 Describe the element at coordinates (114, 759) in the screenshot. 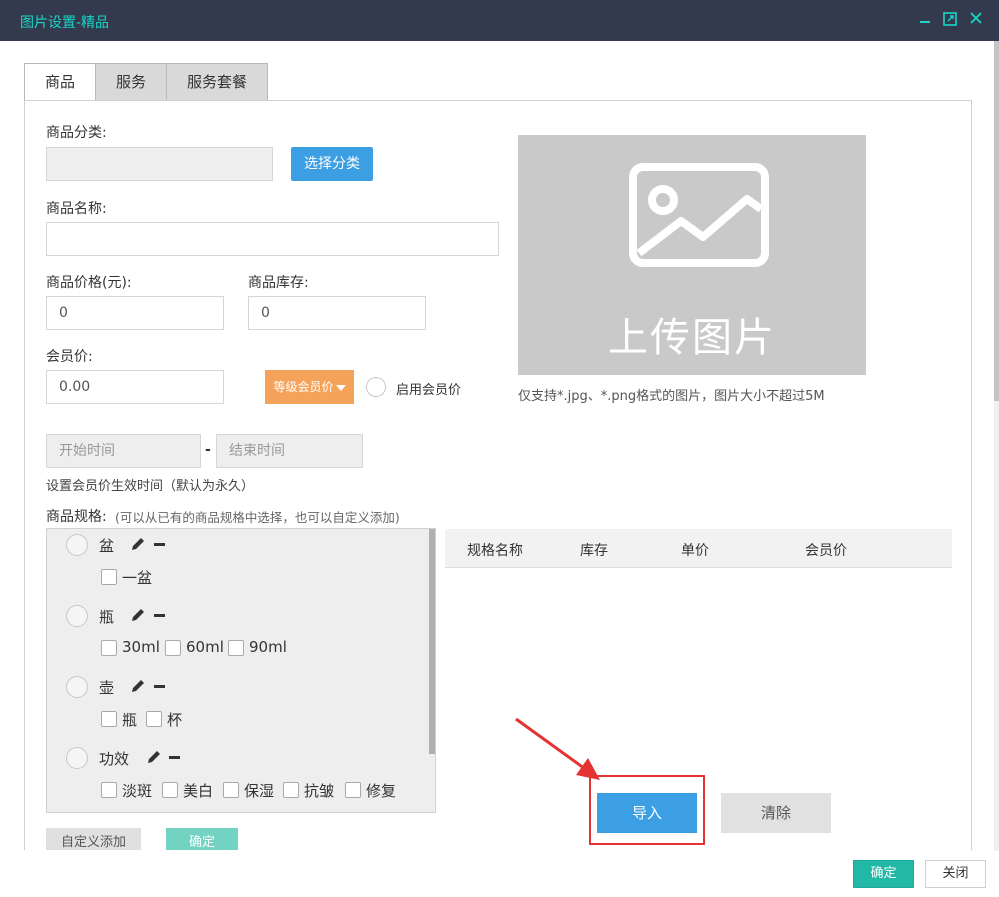

I see `spec-group-name: 功效` at that location.